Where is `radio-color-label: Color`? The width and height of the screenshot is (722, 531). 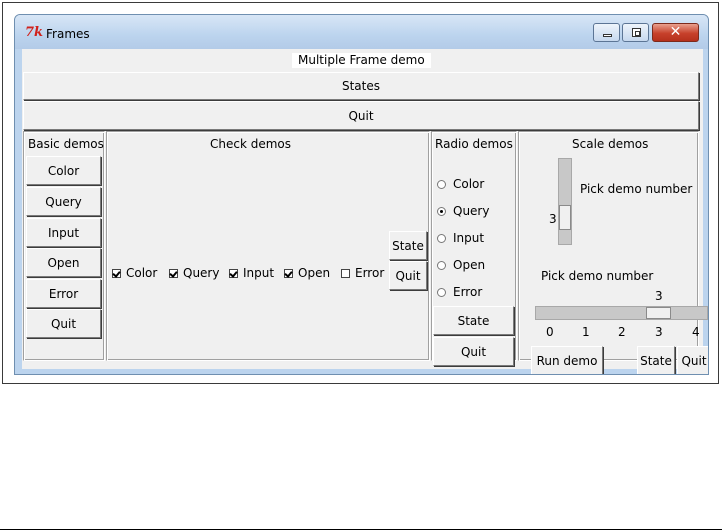
radio-color-label: Color is located at coordinates (469, 184).